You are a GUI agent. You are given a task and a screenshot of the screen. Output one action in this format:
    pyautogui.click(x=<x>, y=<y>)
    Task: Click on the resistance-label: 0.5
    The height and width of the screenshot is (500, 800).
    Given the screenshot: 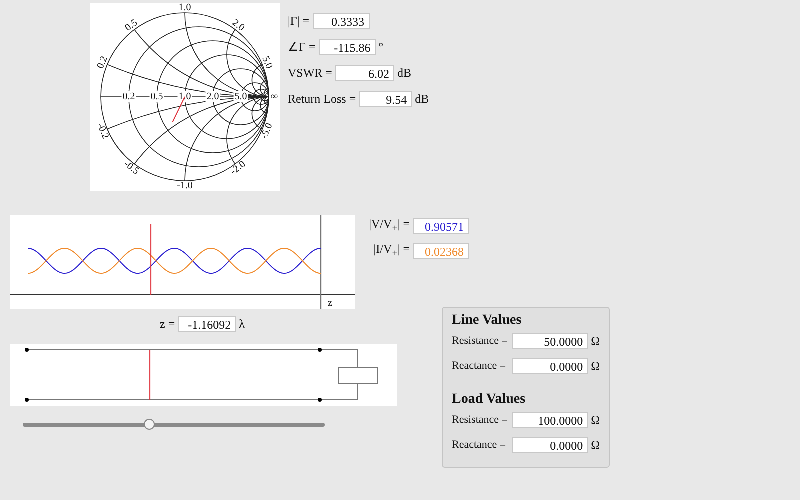 What is the action you would take?
    pyautogui.click(x=157, y=97)
    